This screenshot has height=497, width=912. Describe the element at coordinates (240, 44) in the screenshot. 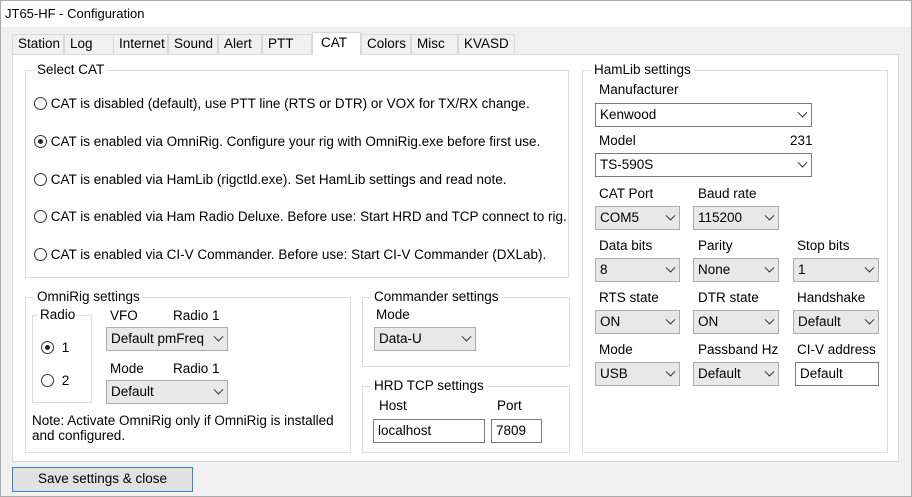

I see `tab-alert: Alert` at that location.